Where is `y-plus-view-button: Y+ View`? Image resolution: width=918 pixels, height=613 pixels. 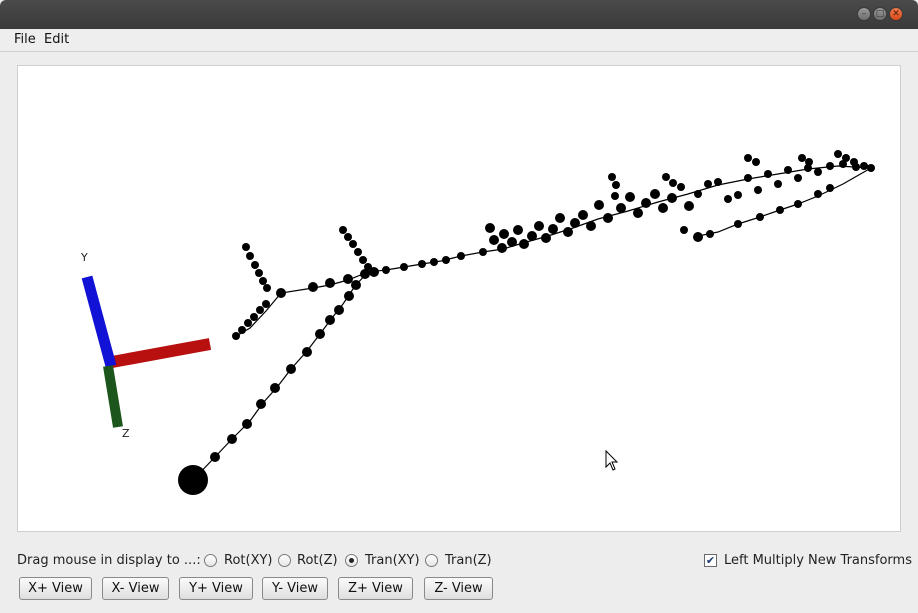
y-plus-view-button: Y+ View is located at coordinates (216, 588).